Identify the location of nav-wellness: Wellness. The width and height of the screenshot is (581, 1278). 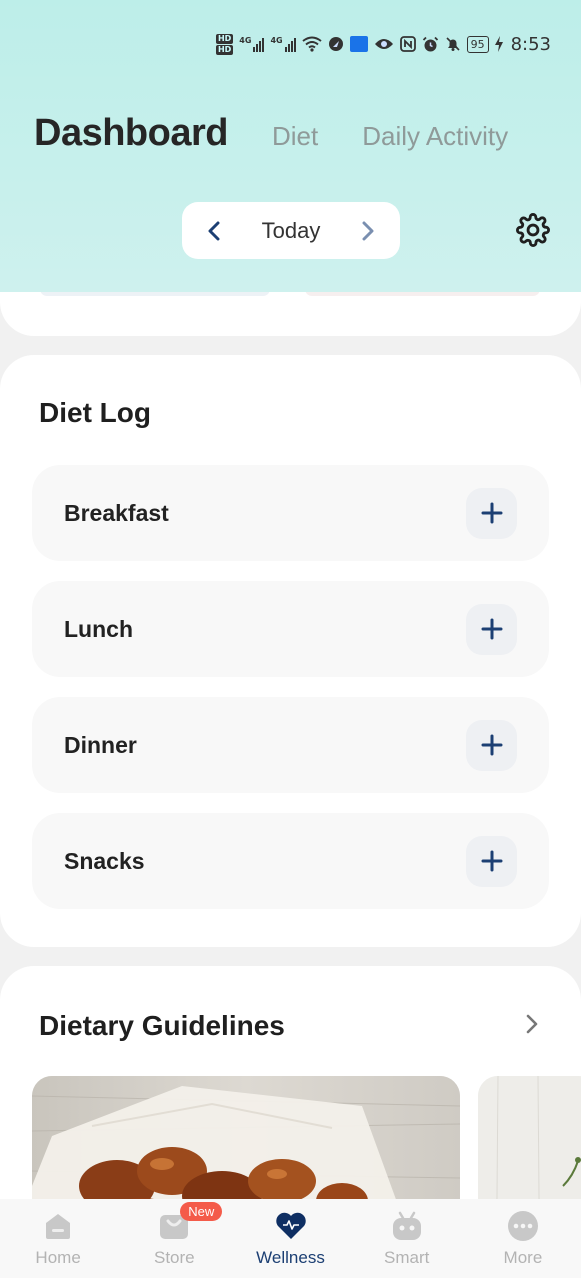
(290, 1238).